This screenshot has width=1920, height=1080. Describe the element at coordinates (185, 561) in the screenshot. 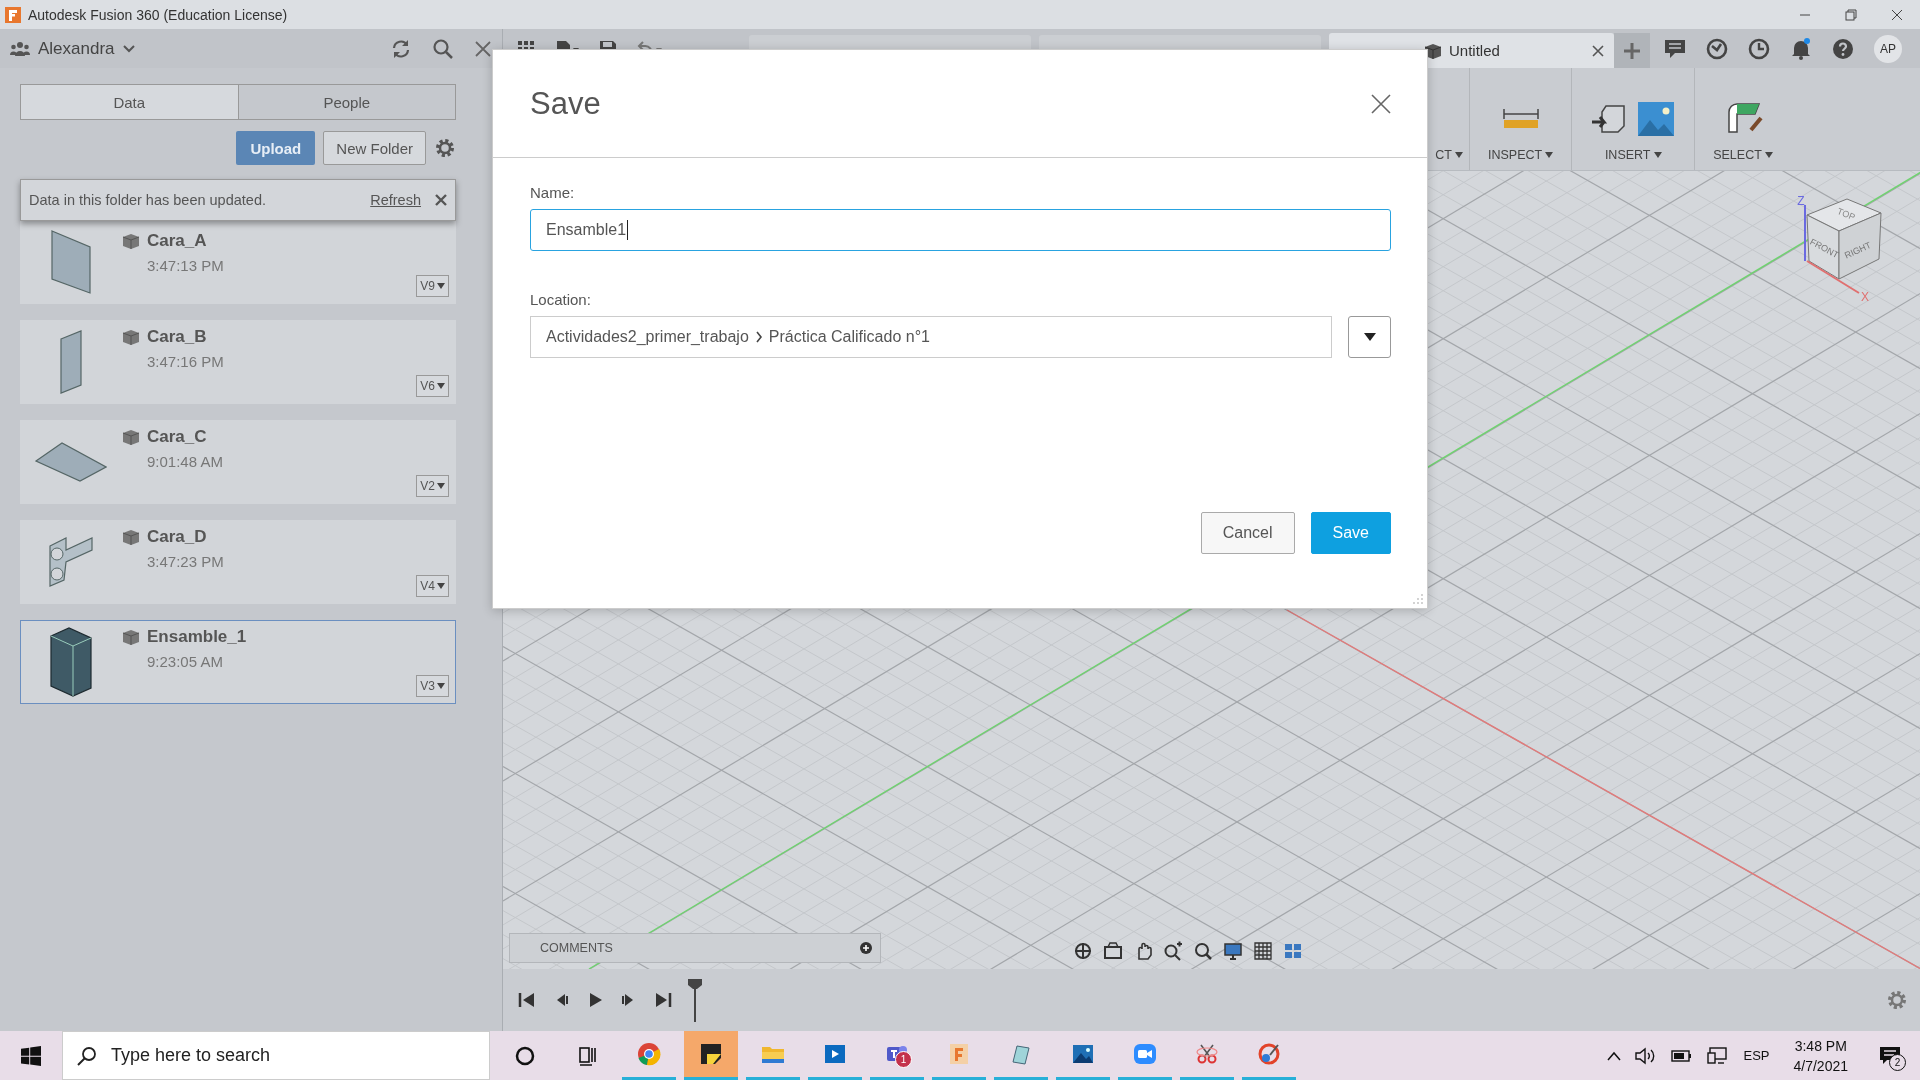

I see `file-time: 3:47:23 PM` at that location.